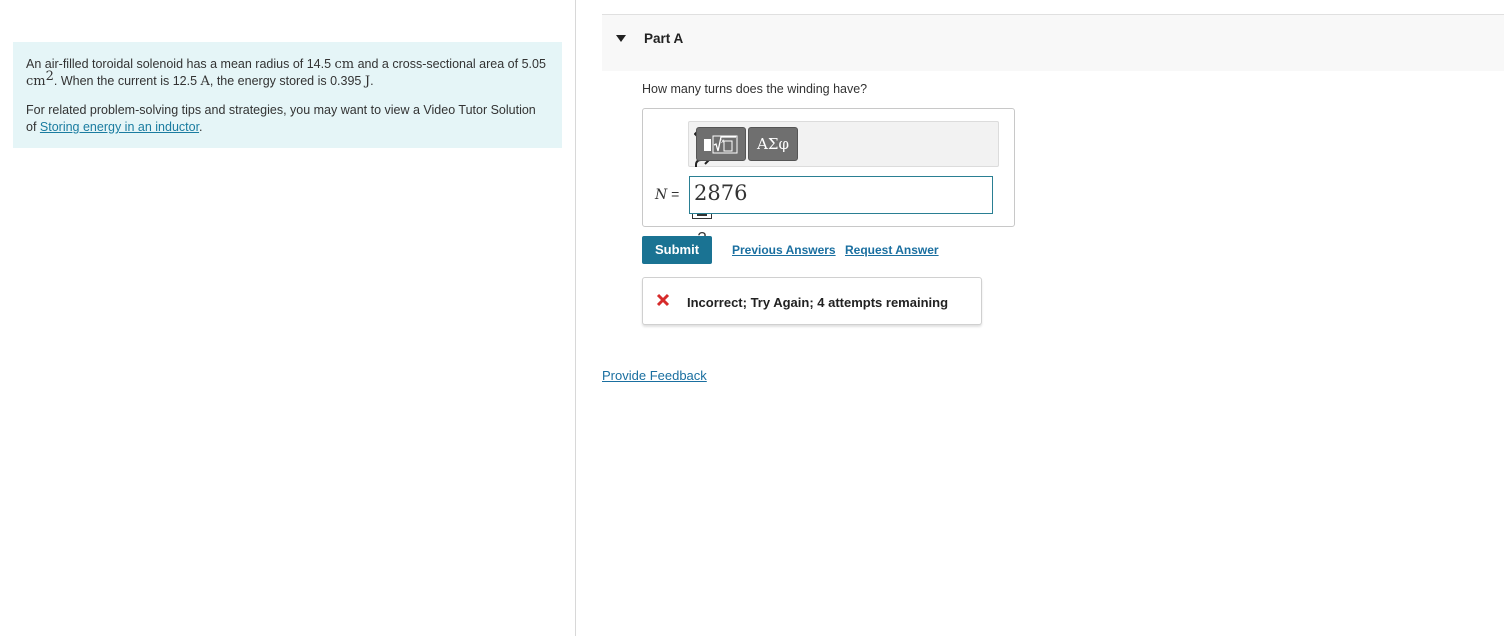 The image size is (1504, 636). What do you see at coordinates (119, 127) in the screenshot?
I see `video-tutor-link: Storing energy in an inductor` at bounding box center [119, 127].